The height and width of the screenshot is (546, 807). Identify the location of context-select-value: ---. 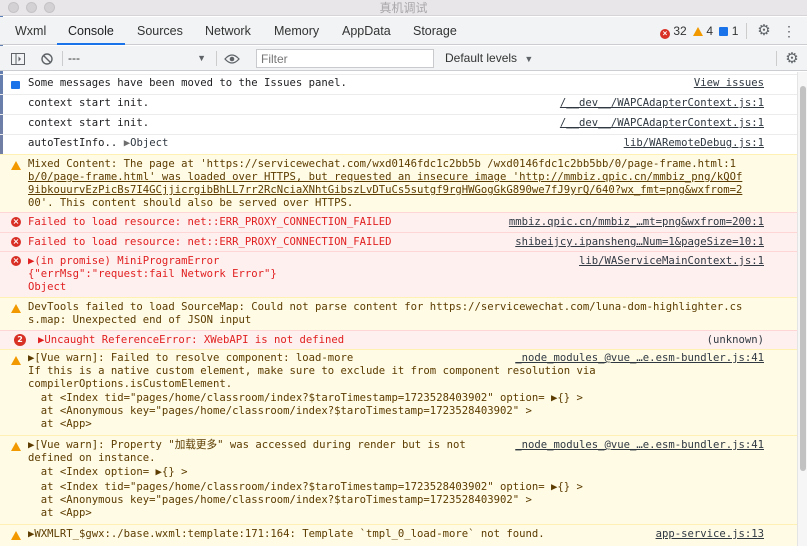
(74, 58).